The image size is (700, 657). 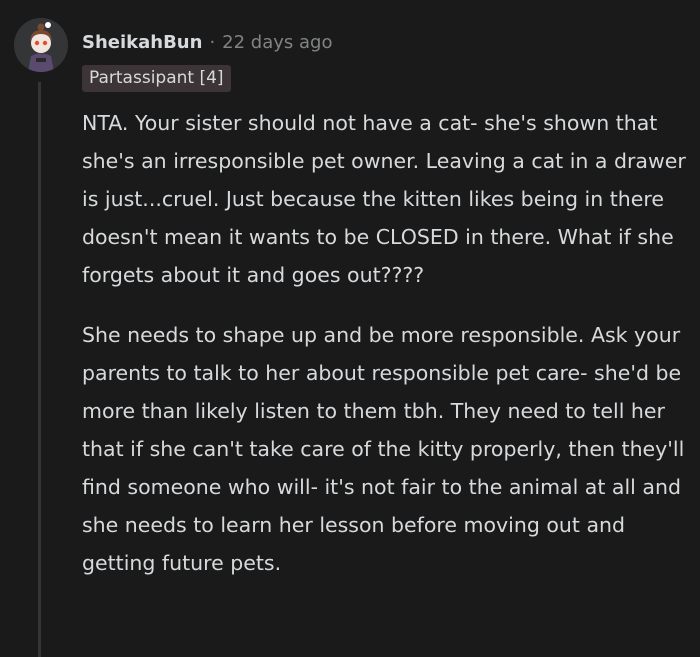 What do you see at coordinates (156, 78) in the screenshot?
I see `user-flair: Partassipant [4]` at bounding box center [156, 78].